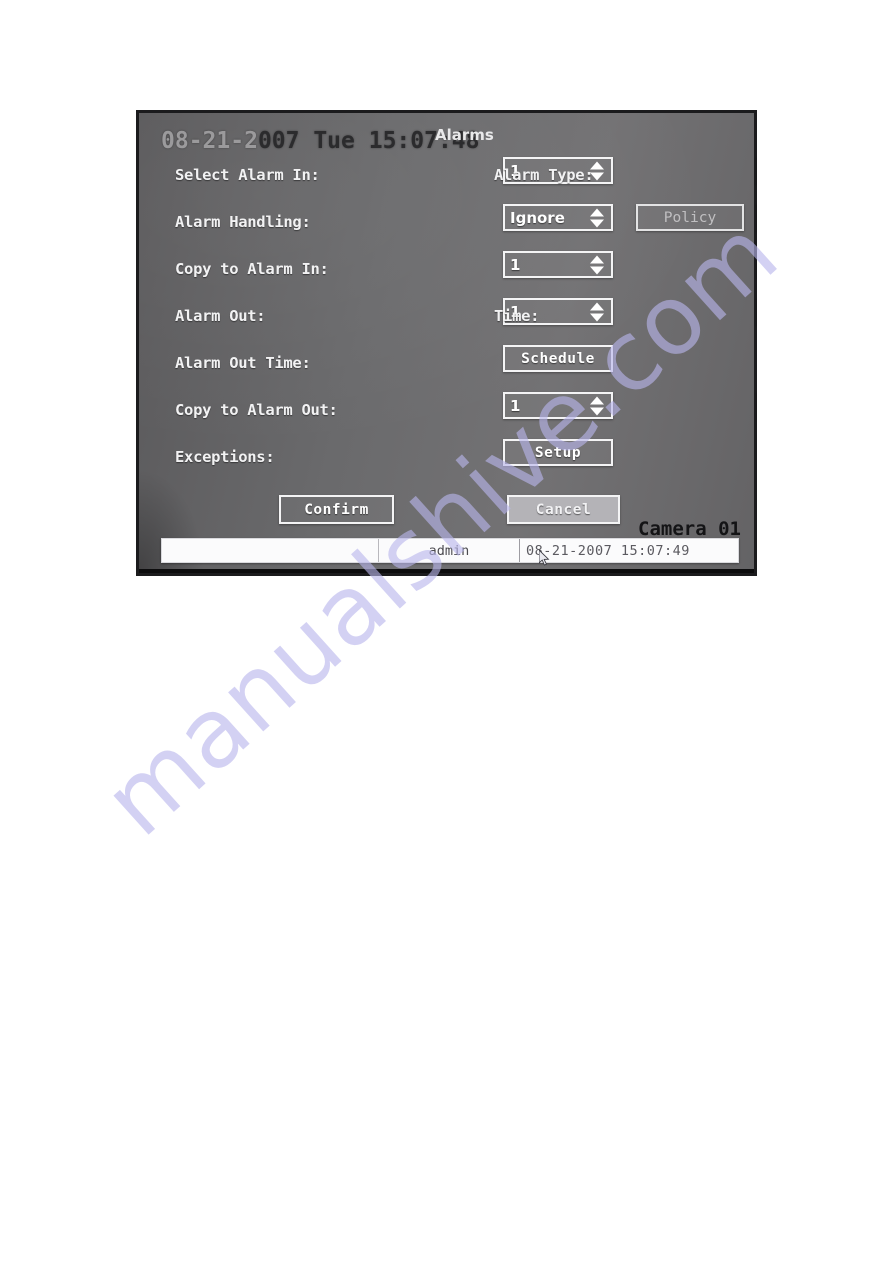  I want to click on form-row-alarm-out: Alarm Out: 1 Time: 5S, so click(446, 321).